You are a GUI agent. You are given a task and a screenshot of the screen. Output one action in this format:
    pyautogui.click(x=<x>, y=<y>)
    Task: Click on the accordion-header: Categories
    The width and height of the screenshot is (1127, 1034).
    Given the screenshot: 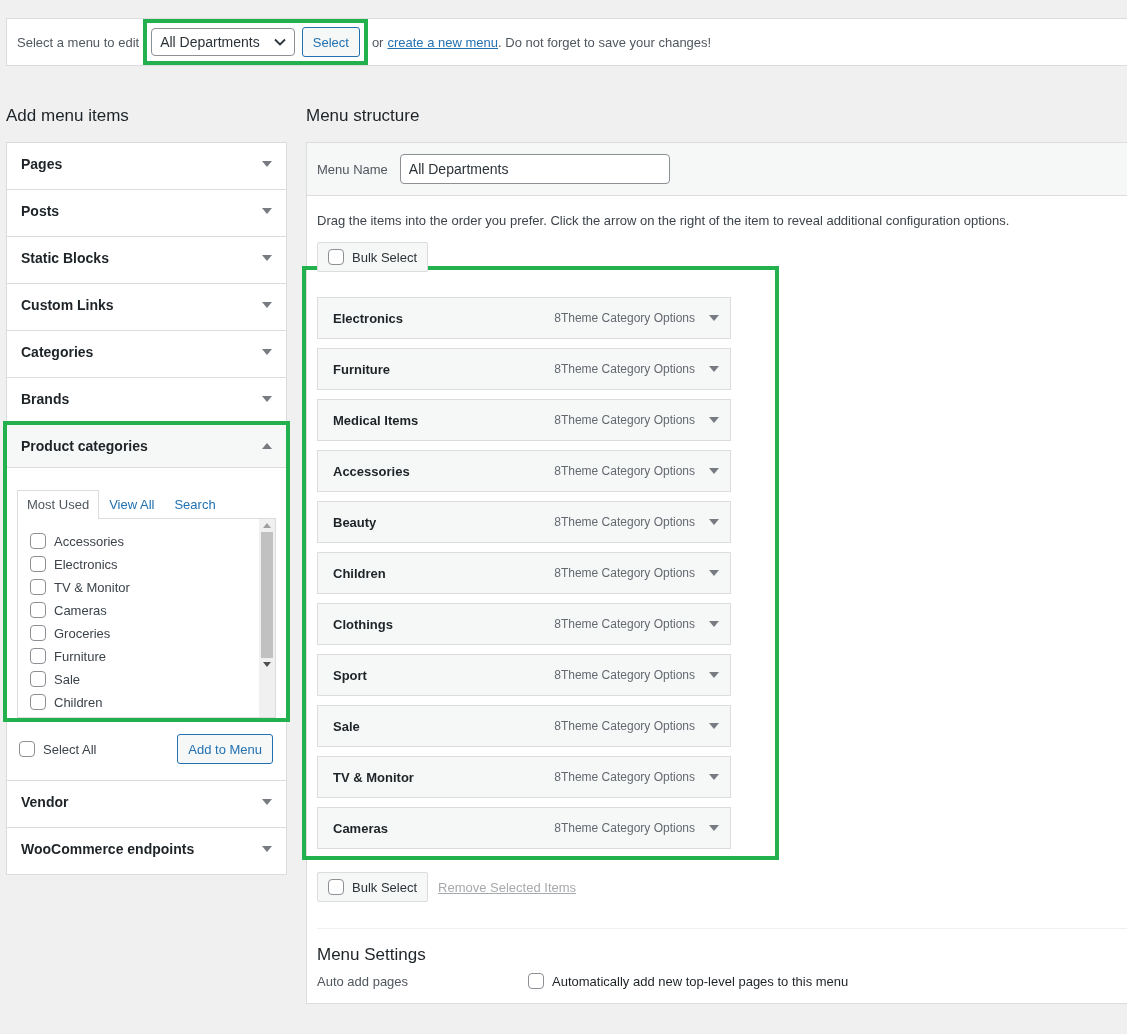 What is the action you would take?
    pyautogui.click(x=146, y=352)
    